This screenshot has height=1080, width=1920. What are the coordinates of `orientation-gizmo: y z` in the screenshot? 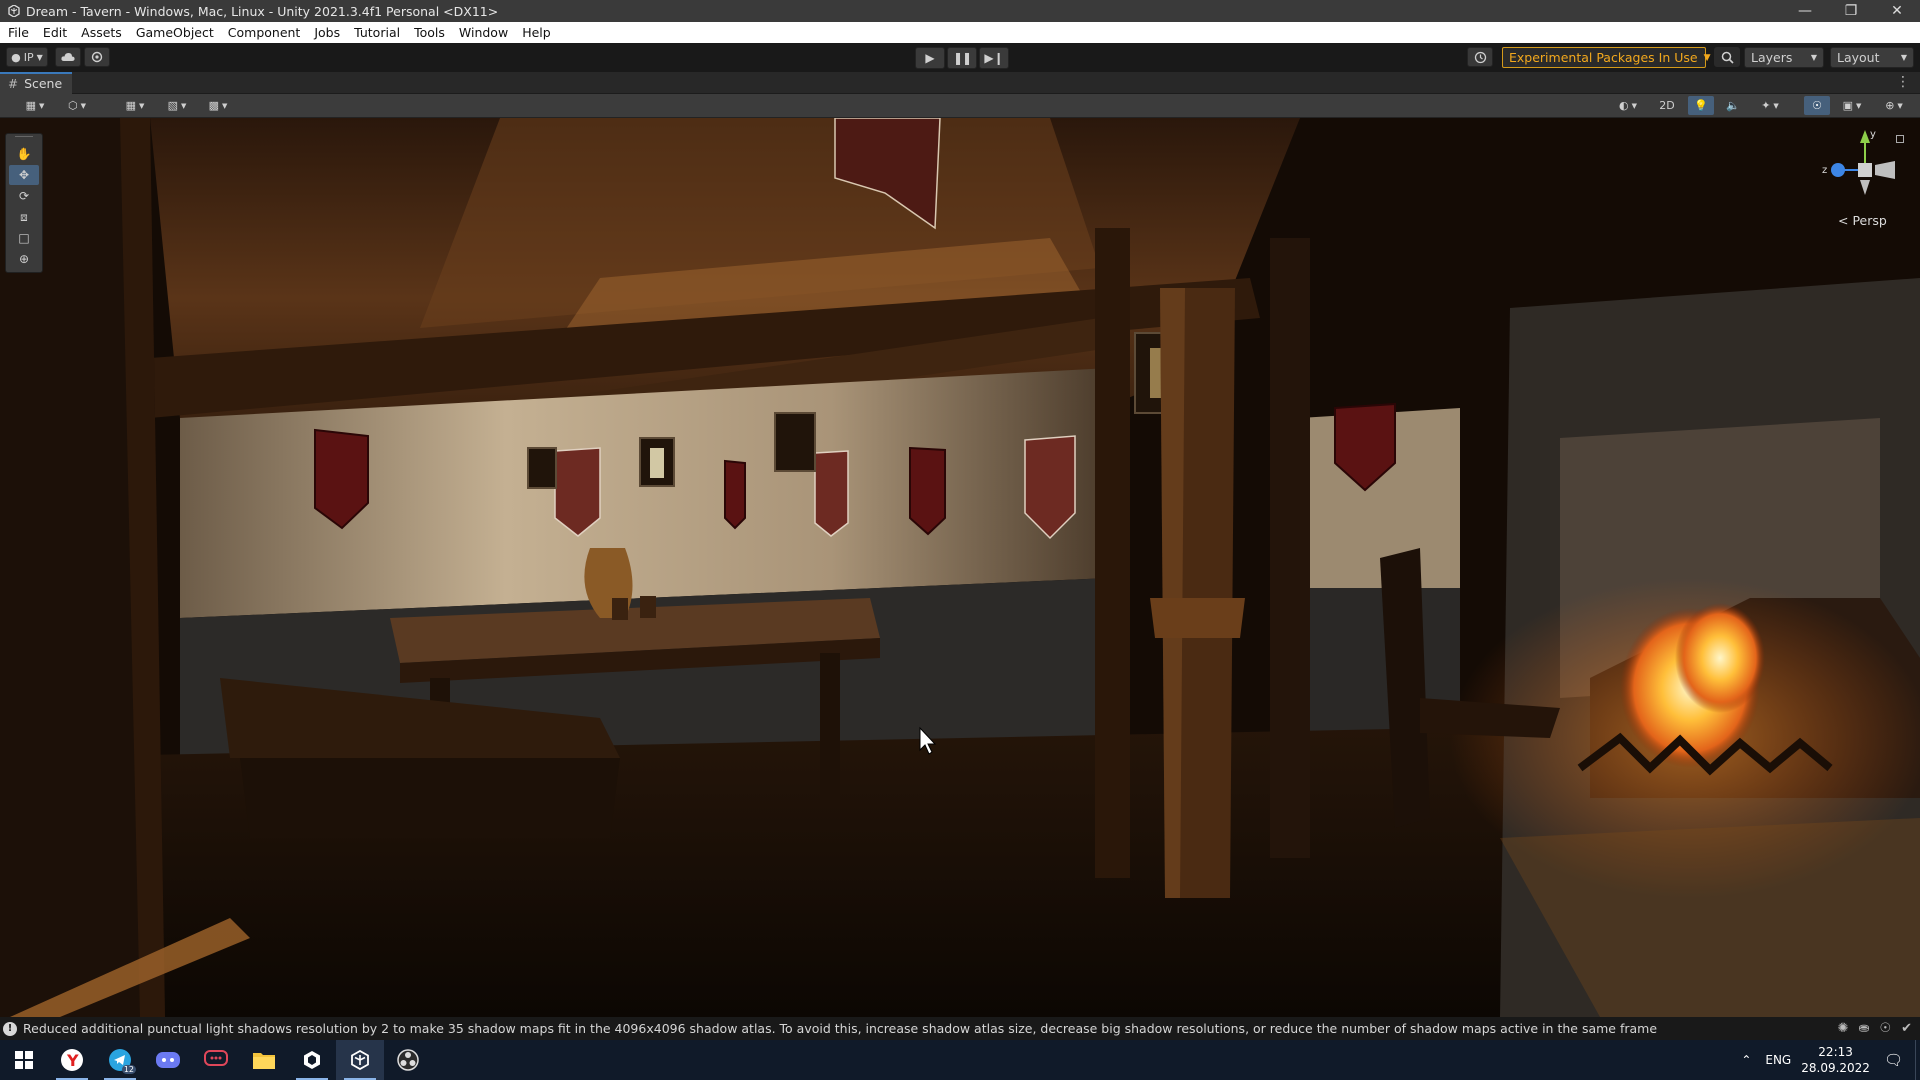 It's located at (1865, 175).